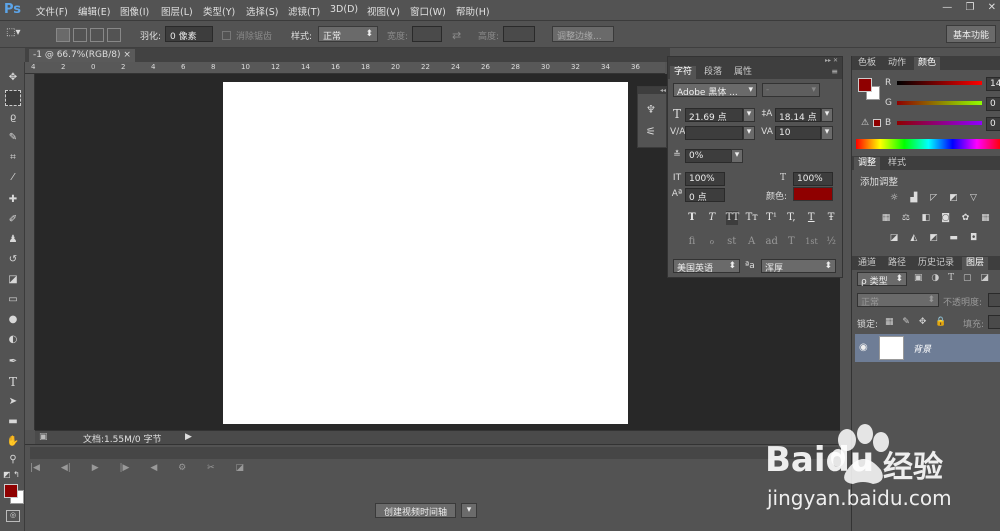 This screenshot has width=1000, height=531. I want to click on marquee-preset-icon: ⬚▾, so click(18, 35).